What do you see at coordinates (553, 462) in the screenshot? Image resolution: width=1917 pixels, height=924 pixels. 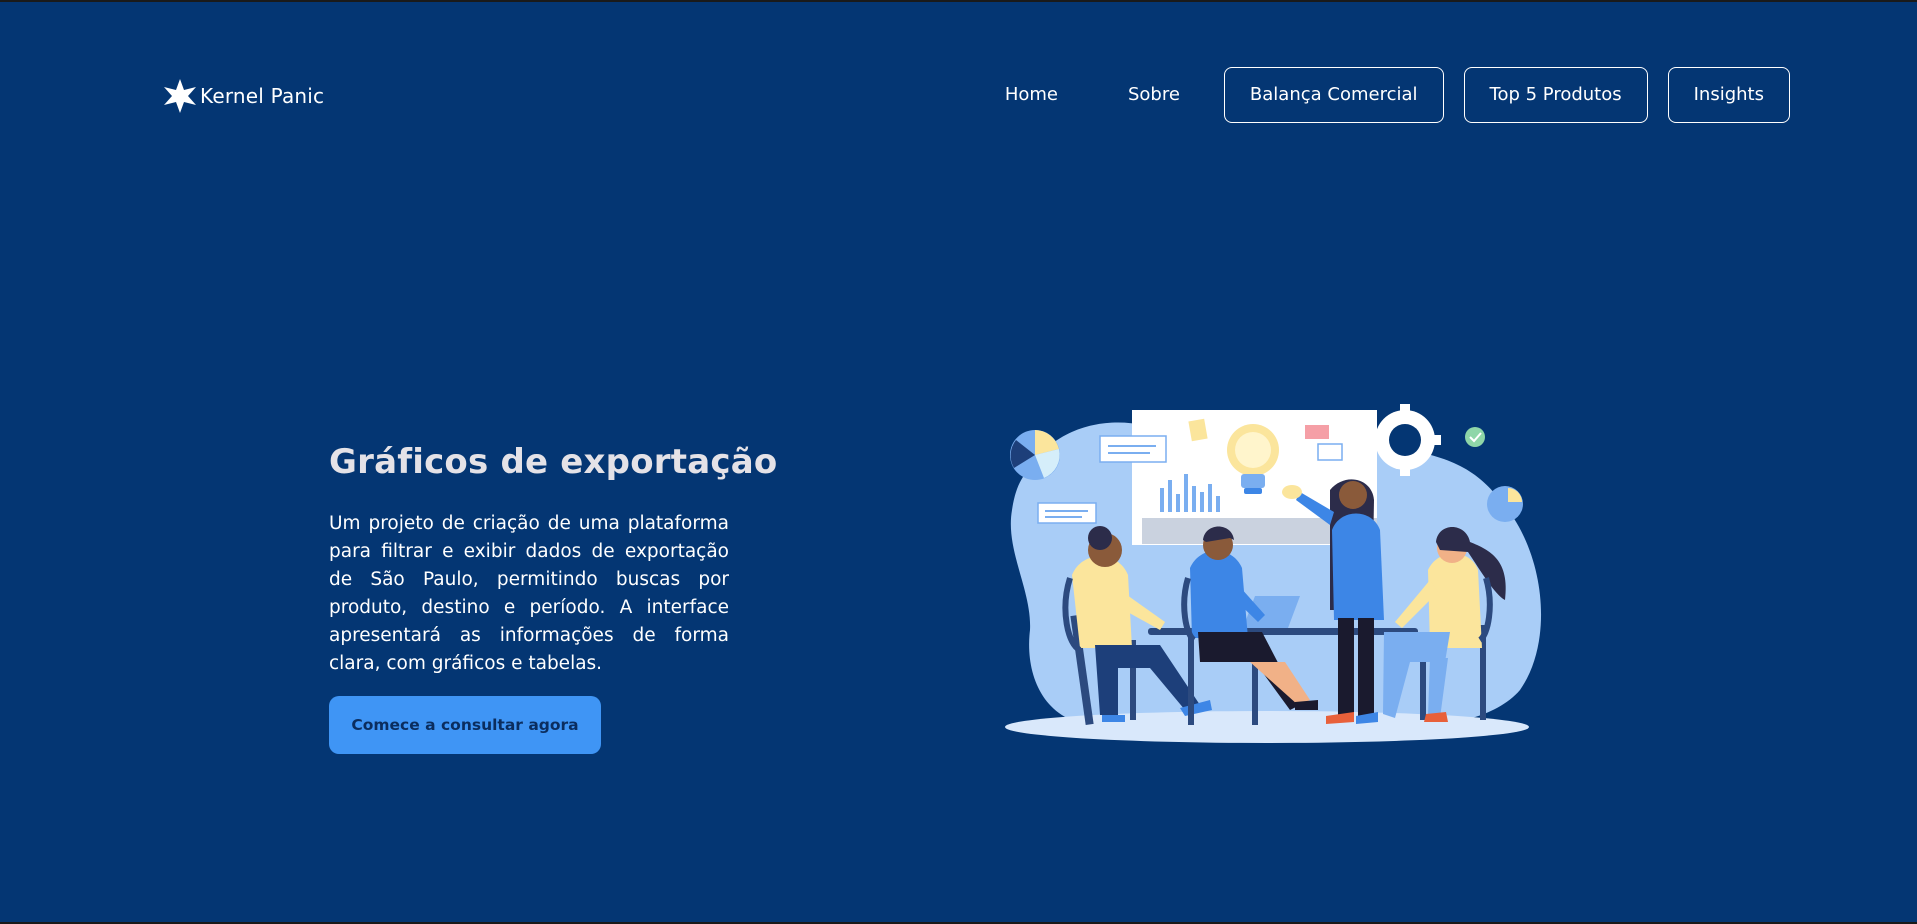 I see `hero-title: Gráficos de exportação` at bounding box center [553, 462].